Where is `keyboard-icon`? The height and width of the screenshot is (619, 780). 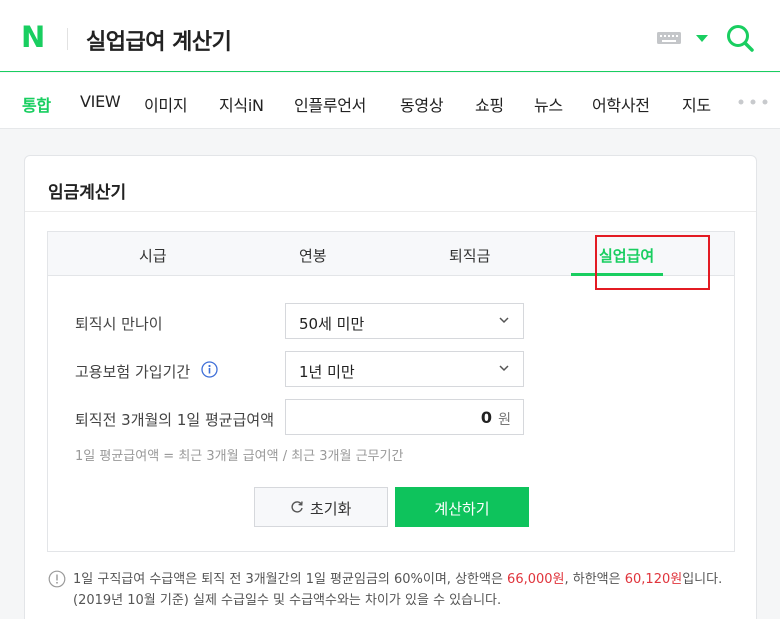
keyboard-icon is located at coordinates (669, 38).